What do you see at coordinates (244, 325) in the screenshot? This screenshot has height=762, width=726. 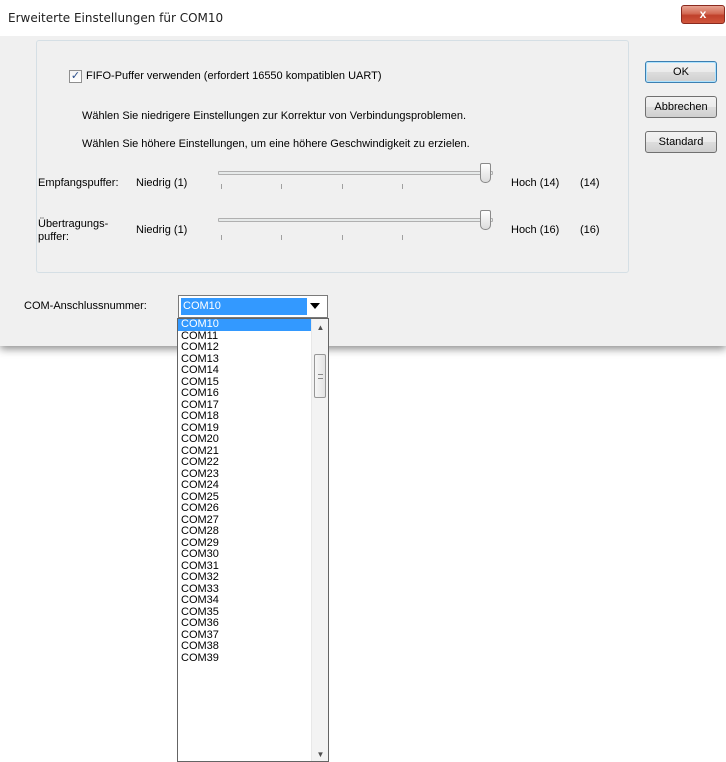 I see `list-item-com10: COM10` at bounding box center [244, 325].